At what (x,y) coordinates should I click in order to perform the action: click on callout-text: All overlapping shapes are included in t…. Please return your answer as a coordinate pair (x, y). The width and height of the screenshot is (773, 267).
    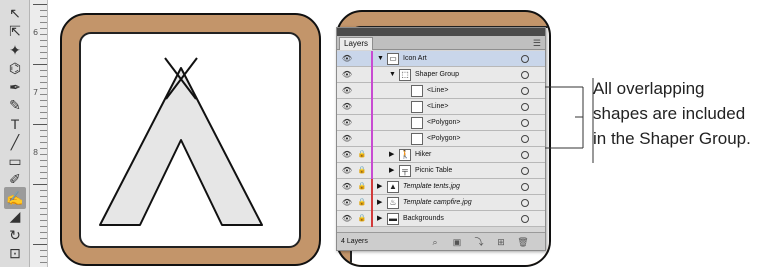
    Looking at the image, I should click on (682, 113).